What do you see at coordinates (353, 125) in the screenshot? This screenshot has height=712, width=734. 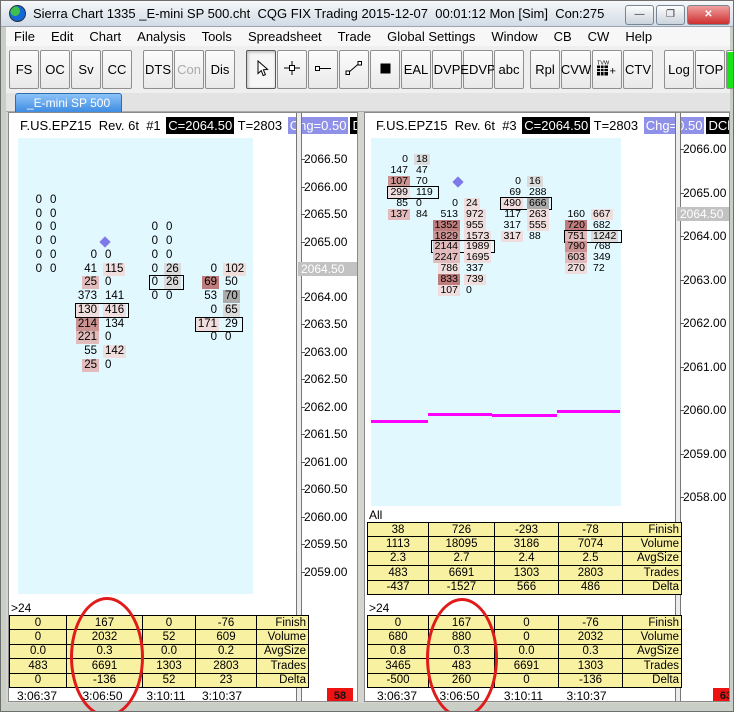 I see `chart-header-segment: D` at bounding box center [353, 125].